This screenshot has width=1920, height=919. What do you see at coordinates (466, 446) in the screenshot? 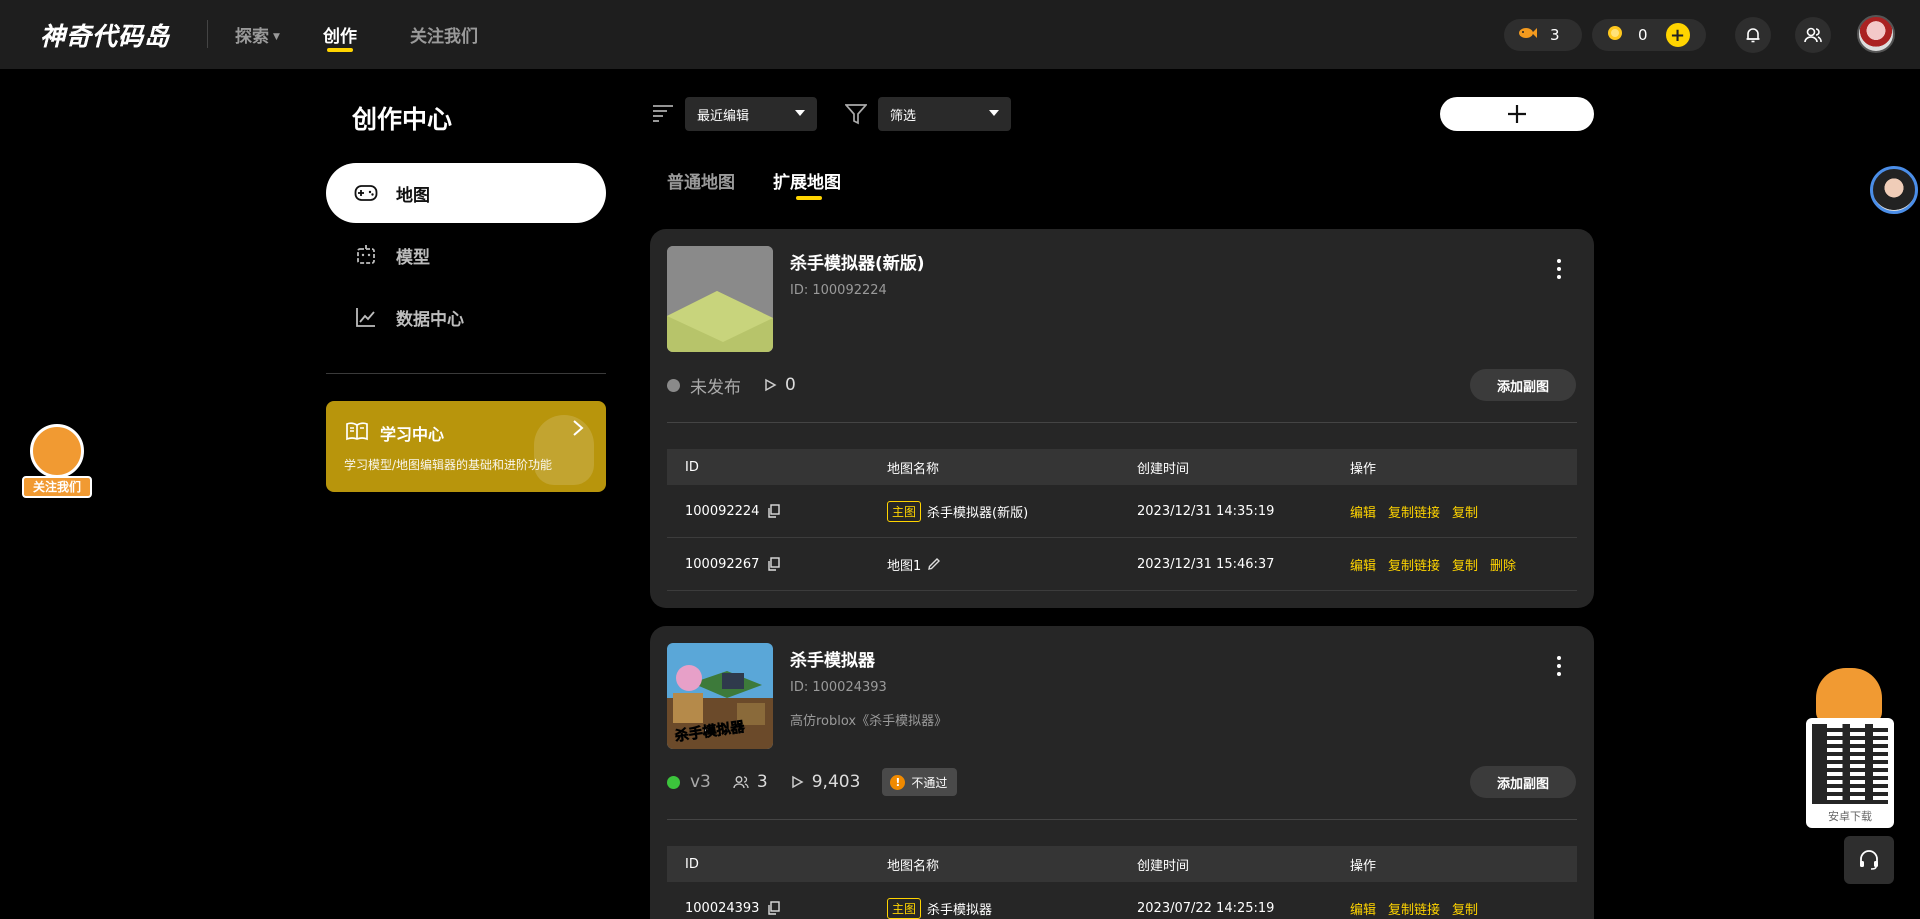
I see `learning-center-card: 学习中心 学习模型/地图编辑器的基础和进阶功能` at bounding box center [466, 446].